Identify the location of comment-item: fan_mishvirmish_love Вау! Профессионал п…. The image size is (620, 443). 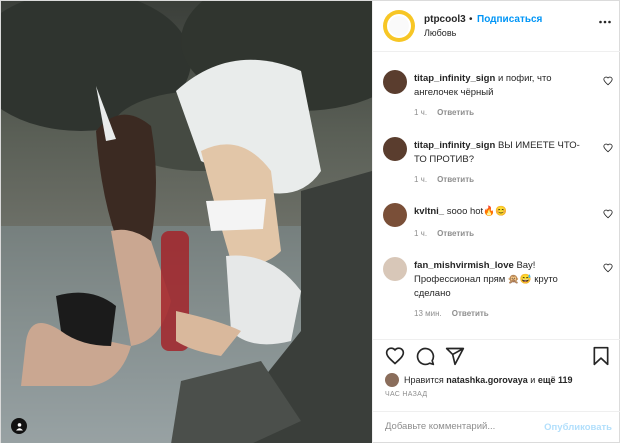
(498, 292).